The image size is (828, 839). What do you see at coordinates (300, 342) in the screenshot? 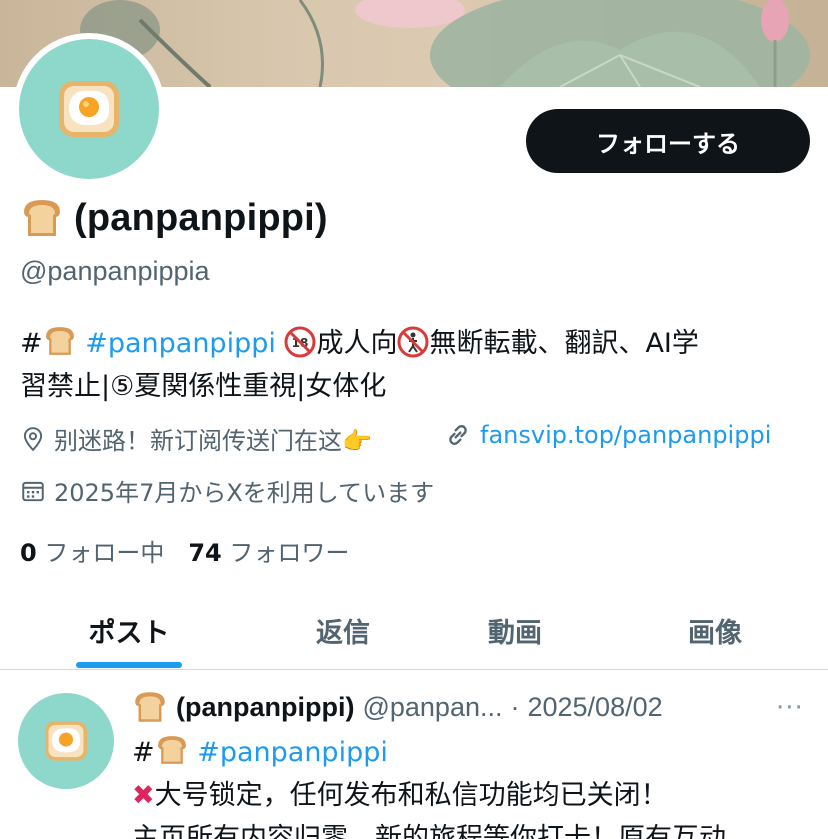
I see `no-under-18-icon: 18` at bounding box center [300, 342].